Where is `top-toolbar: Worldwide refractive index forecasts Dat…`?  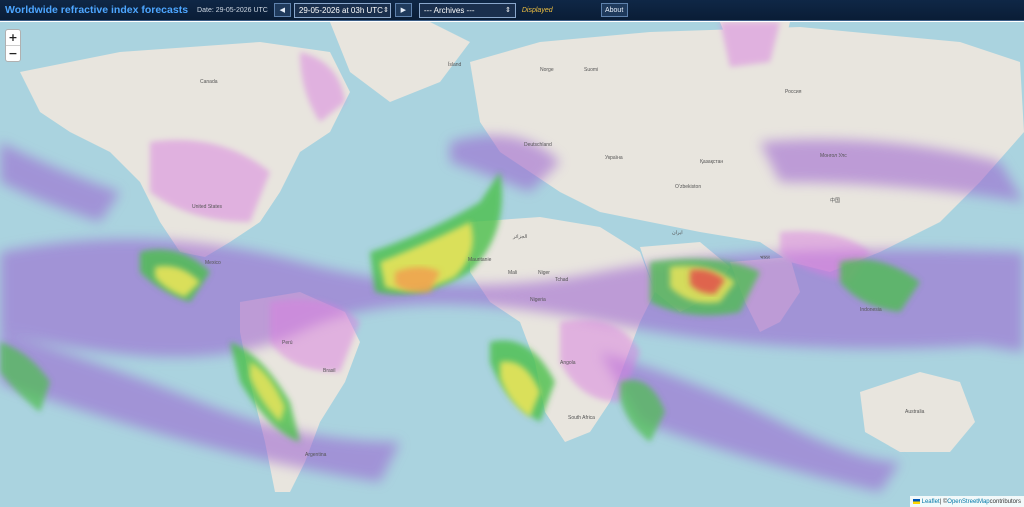 top-toolbar: Worldwide refractive index forecasts Dat… is located at coordinates (512, 10).